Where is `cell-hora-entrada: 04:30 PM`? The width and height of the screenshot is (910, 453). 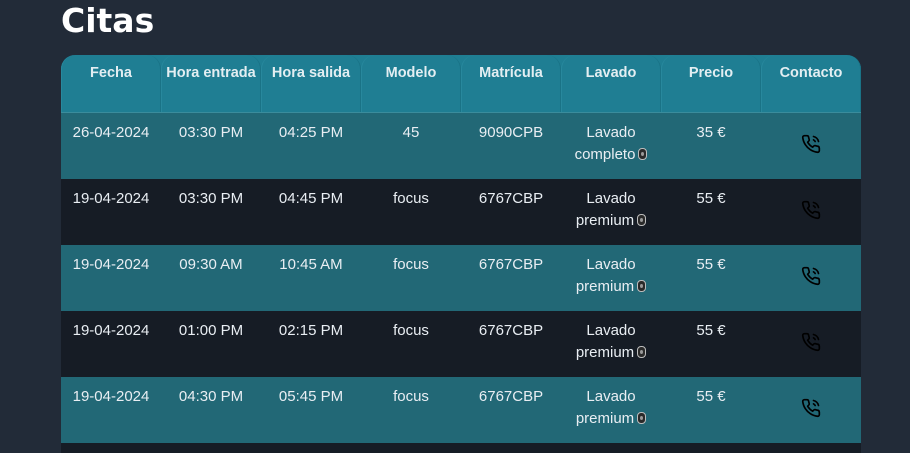 cell-hora-entrada: 04:30 PM is located at coordinates (211, 396).